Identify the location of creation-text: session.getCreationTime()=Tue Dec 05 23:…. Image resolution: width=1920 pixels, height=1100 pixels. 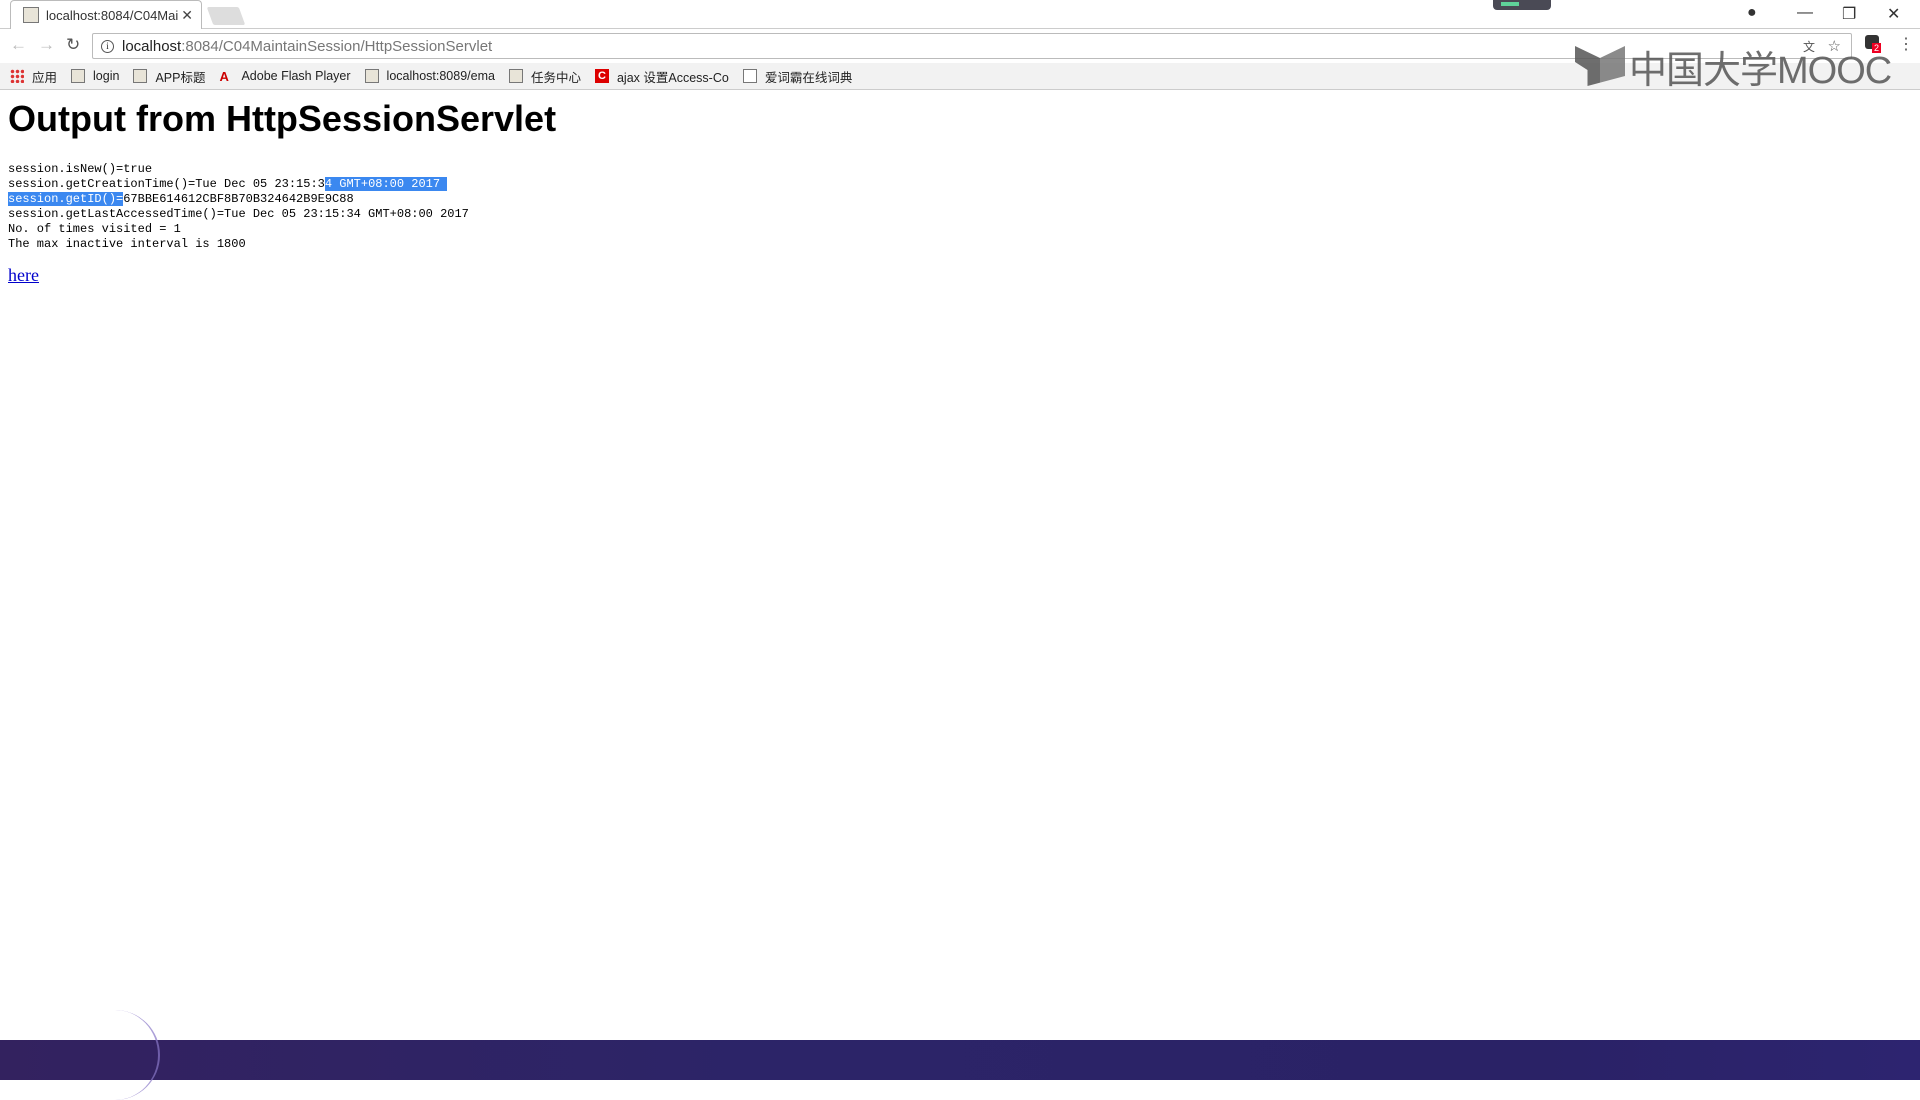
(166, 184).